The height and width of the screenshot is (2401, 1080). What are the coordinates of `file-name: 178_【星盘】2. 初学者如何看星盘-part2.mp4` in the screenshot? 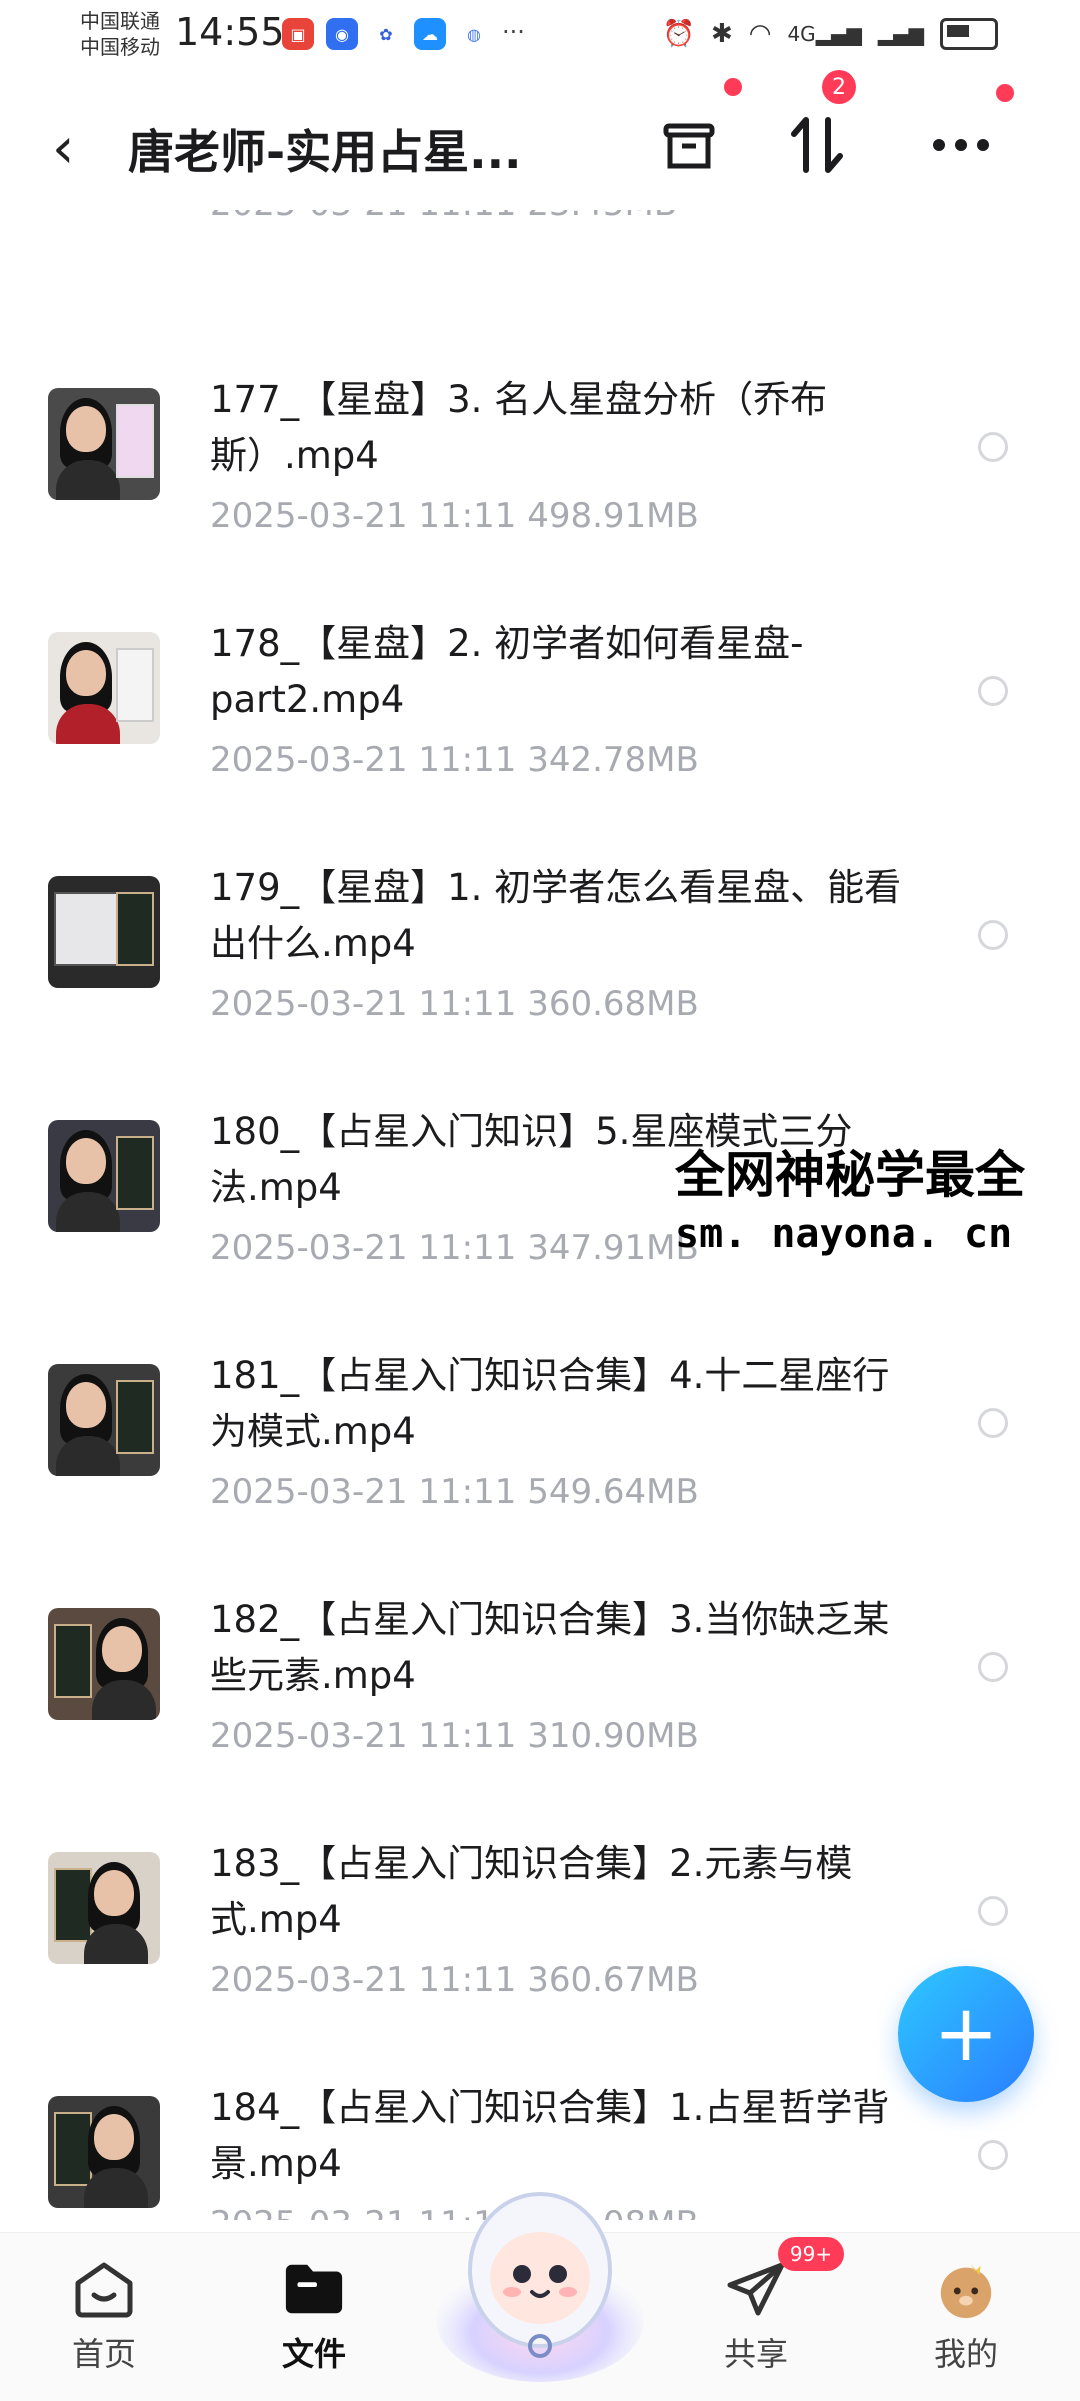 It's located at (507, 671).